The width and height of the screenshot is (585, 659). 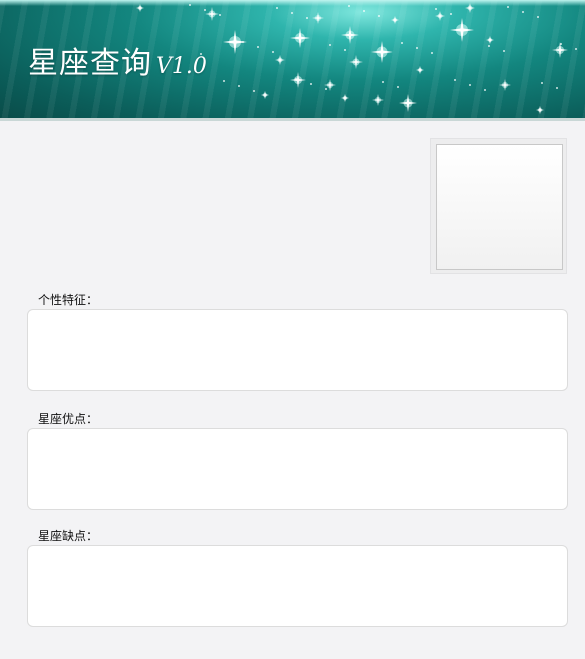 What do you see at coordinates (297, 469) in the screenshot?
I see `strengths-field` at bounding box center [297, 469].